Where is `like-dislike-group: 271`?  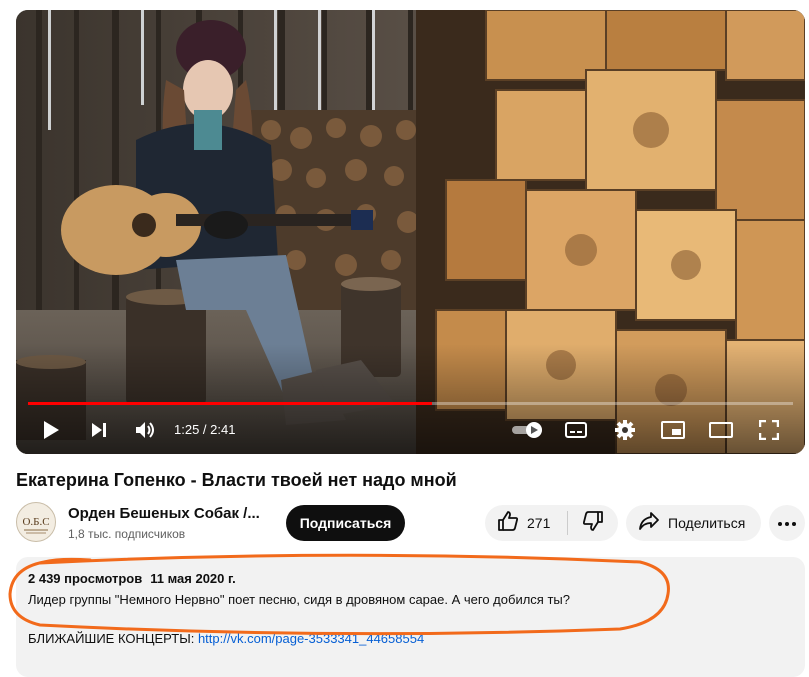 like-dislike-group: 271 is located at coordinates (551, 523).